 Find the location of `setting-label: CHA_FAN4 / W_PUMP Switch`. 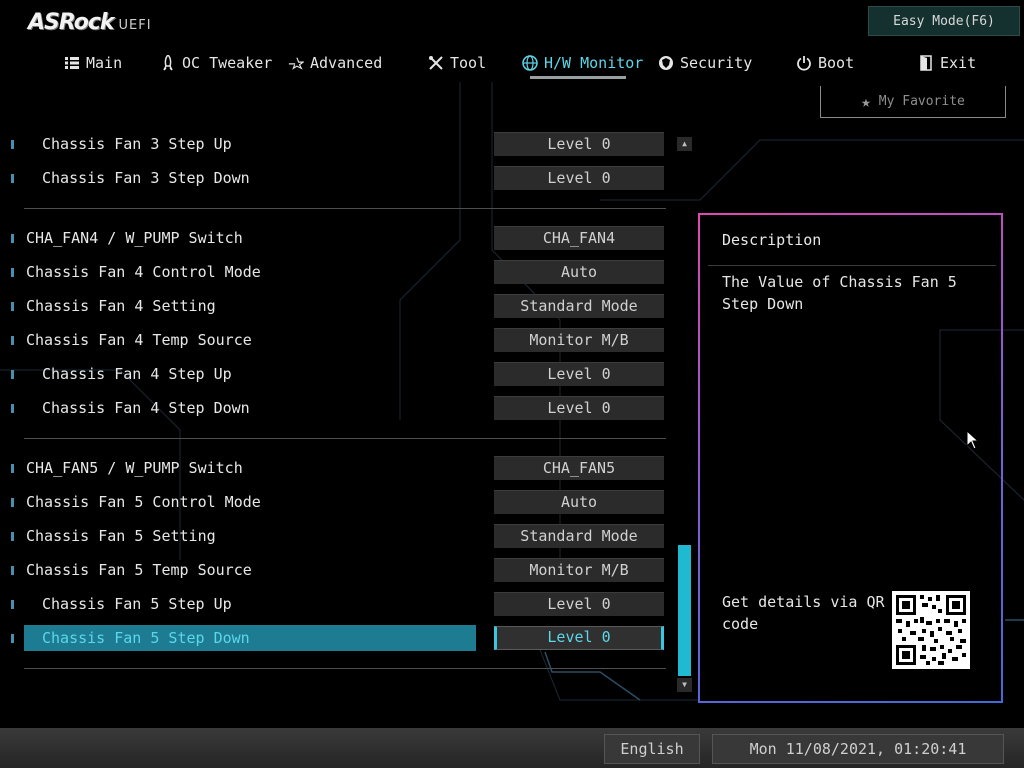

setting-label: CHA_FAN4 / W_PUMP Switch is located at coordinates (134, 238).